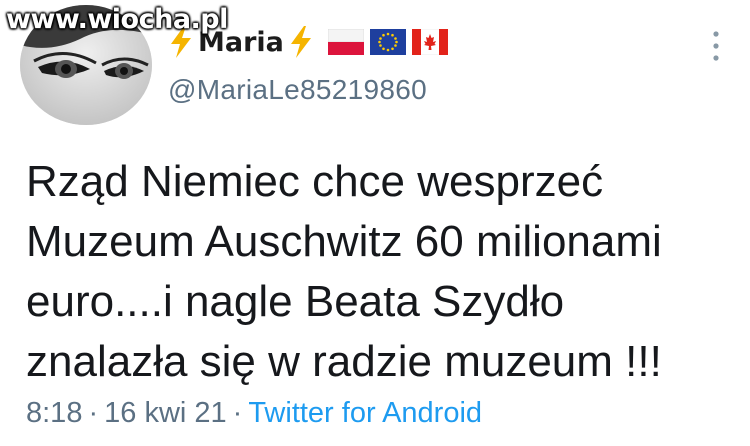  Describe the element at coordinates (429, 42) in the screenshot. I see `canada-flag-icon` at that location.